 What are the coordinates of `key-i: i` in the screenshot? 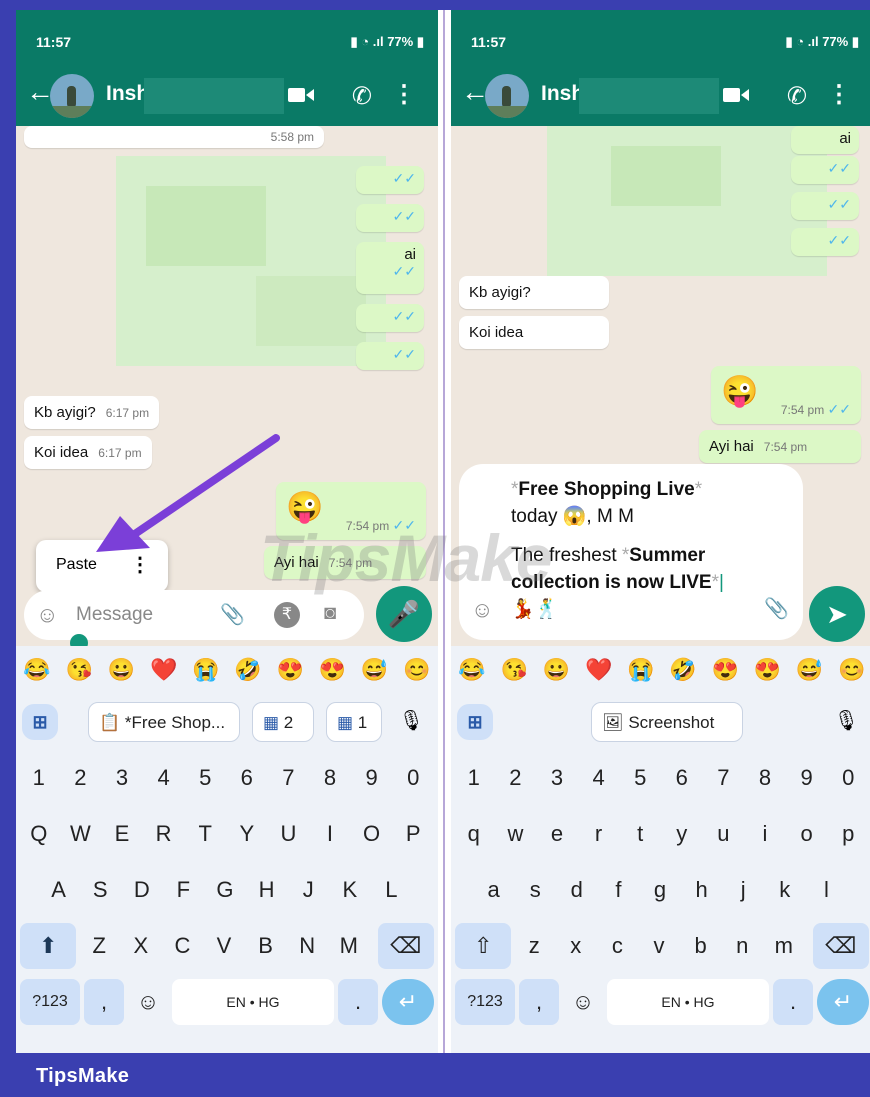 It's located at (765, 834).